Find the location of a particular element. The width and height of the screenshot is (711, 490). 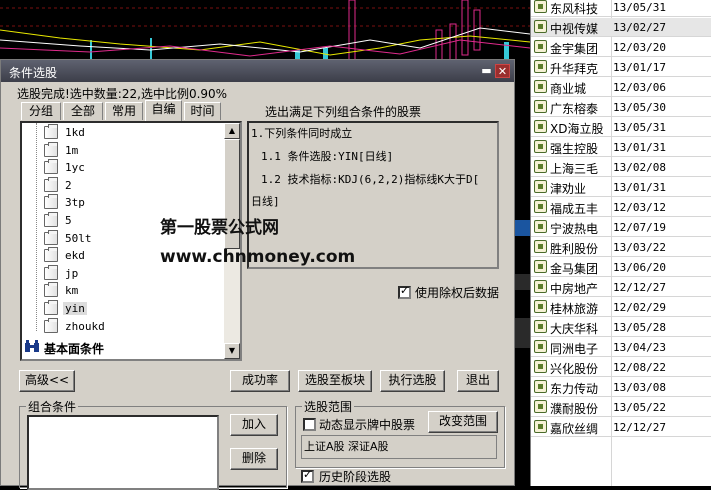

stock-row: 上海三毛 13/02/08 is located at coordinates (621, 167).